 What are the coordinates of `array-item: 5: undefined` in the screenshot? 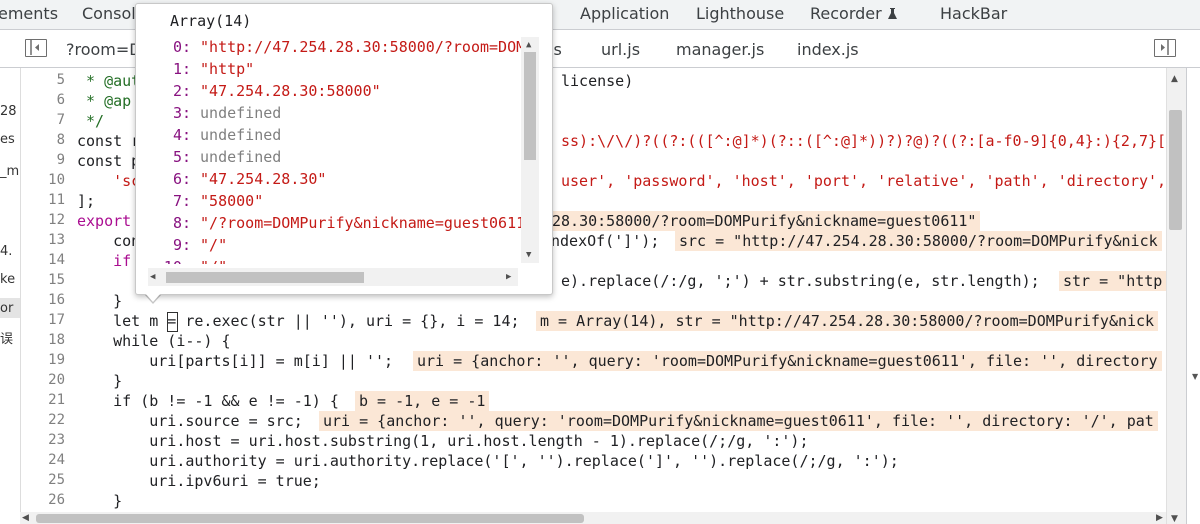 It's located at (209, 157).